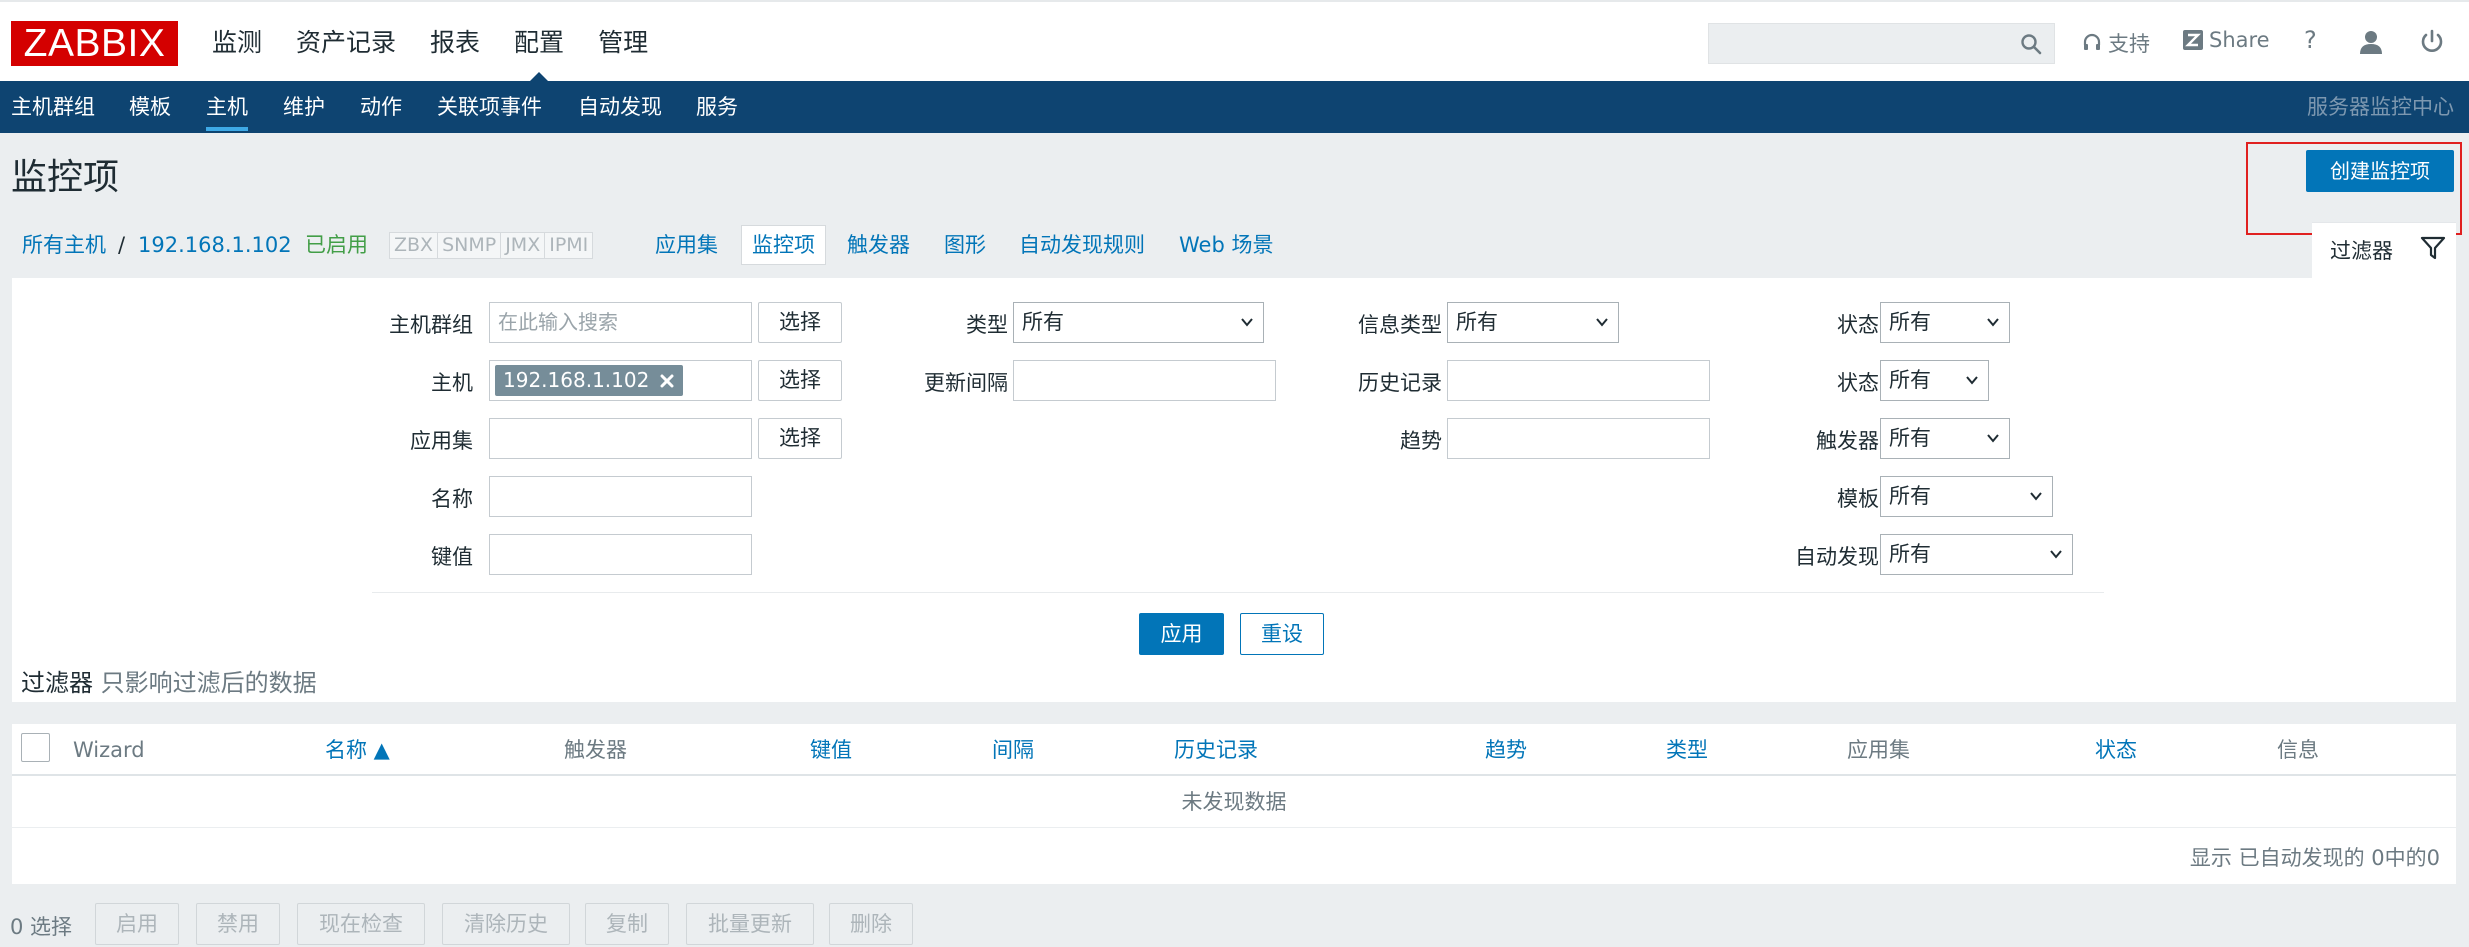 This screenshot has height=947, width=2469. What do you see at coordinates (595, 750) in the screenshot?
I see `column-triggers: 触发器` at bounding box center [595, 750].